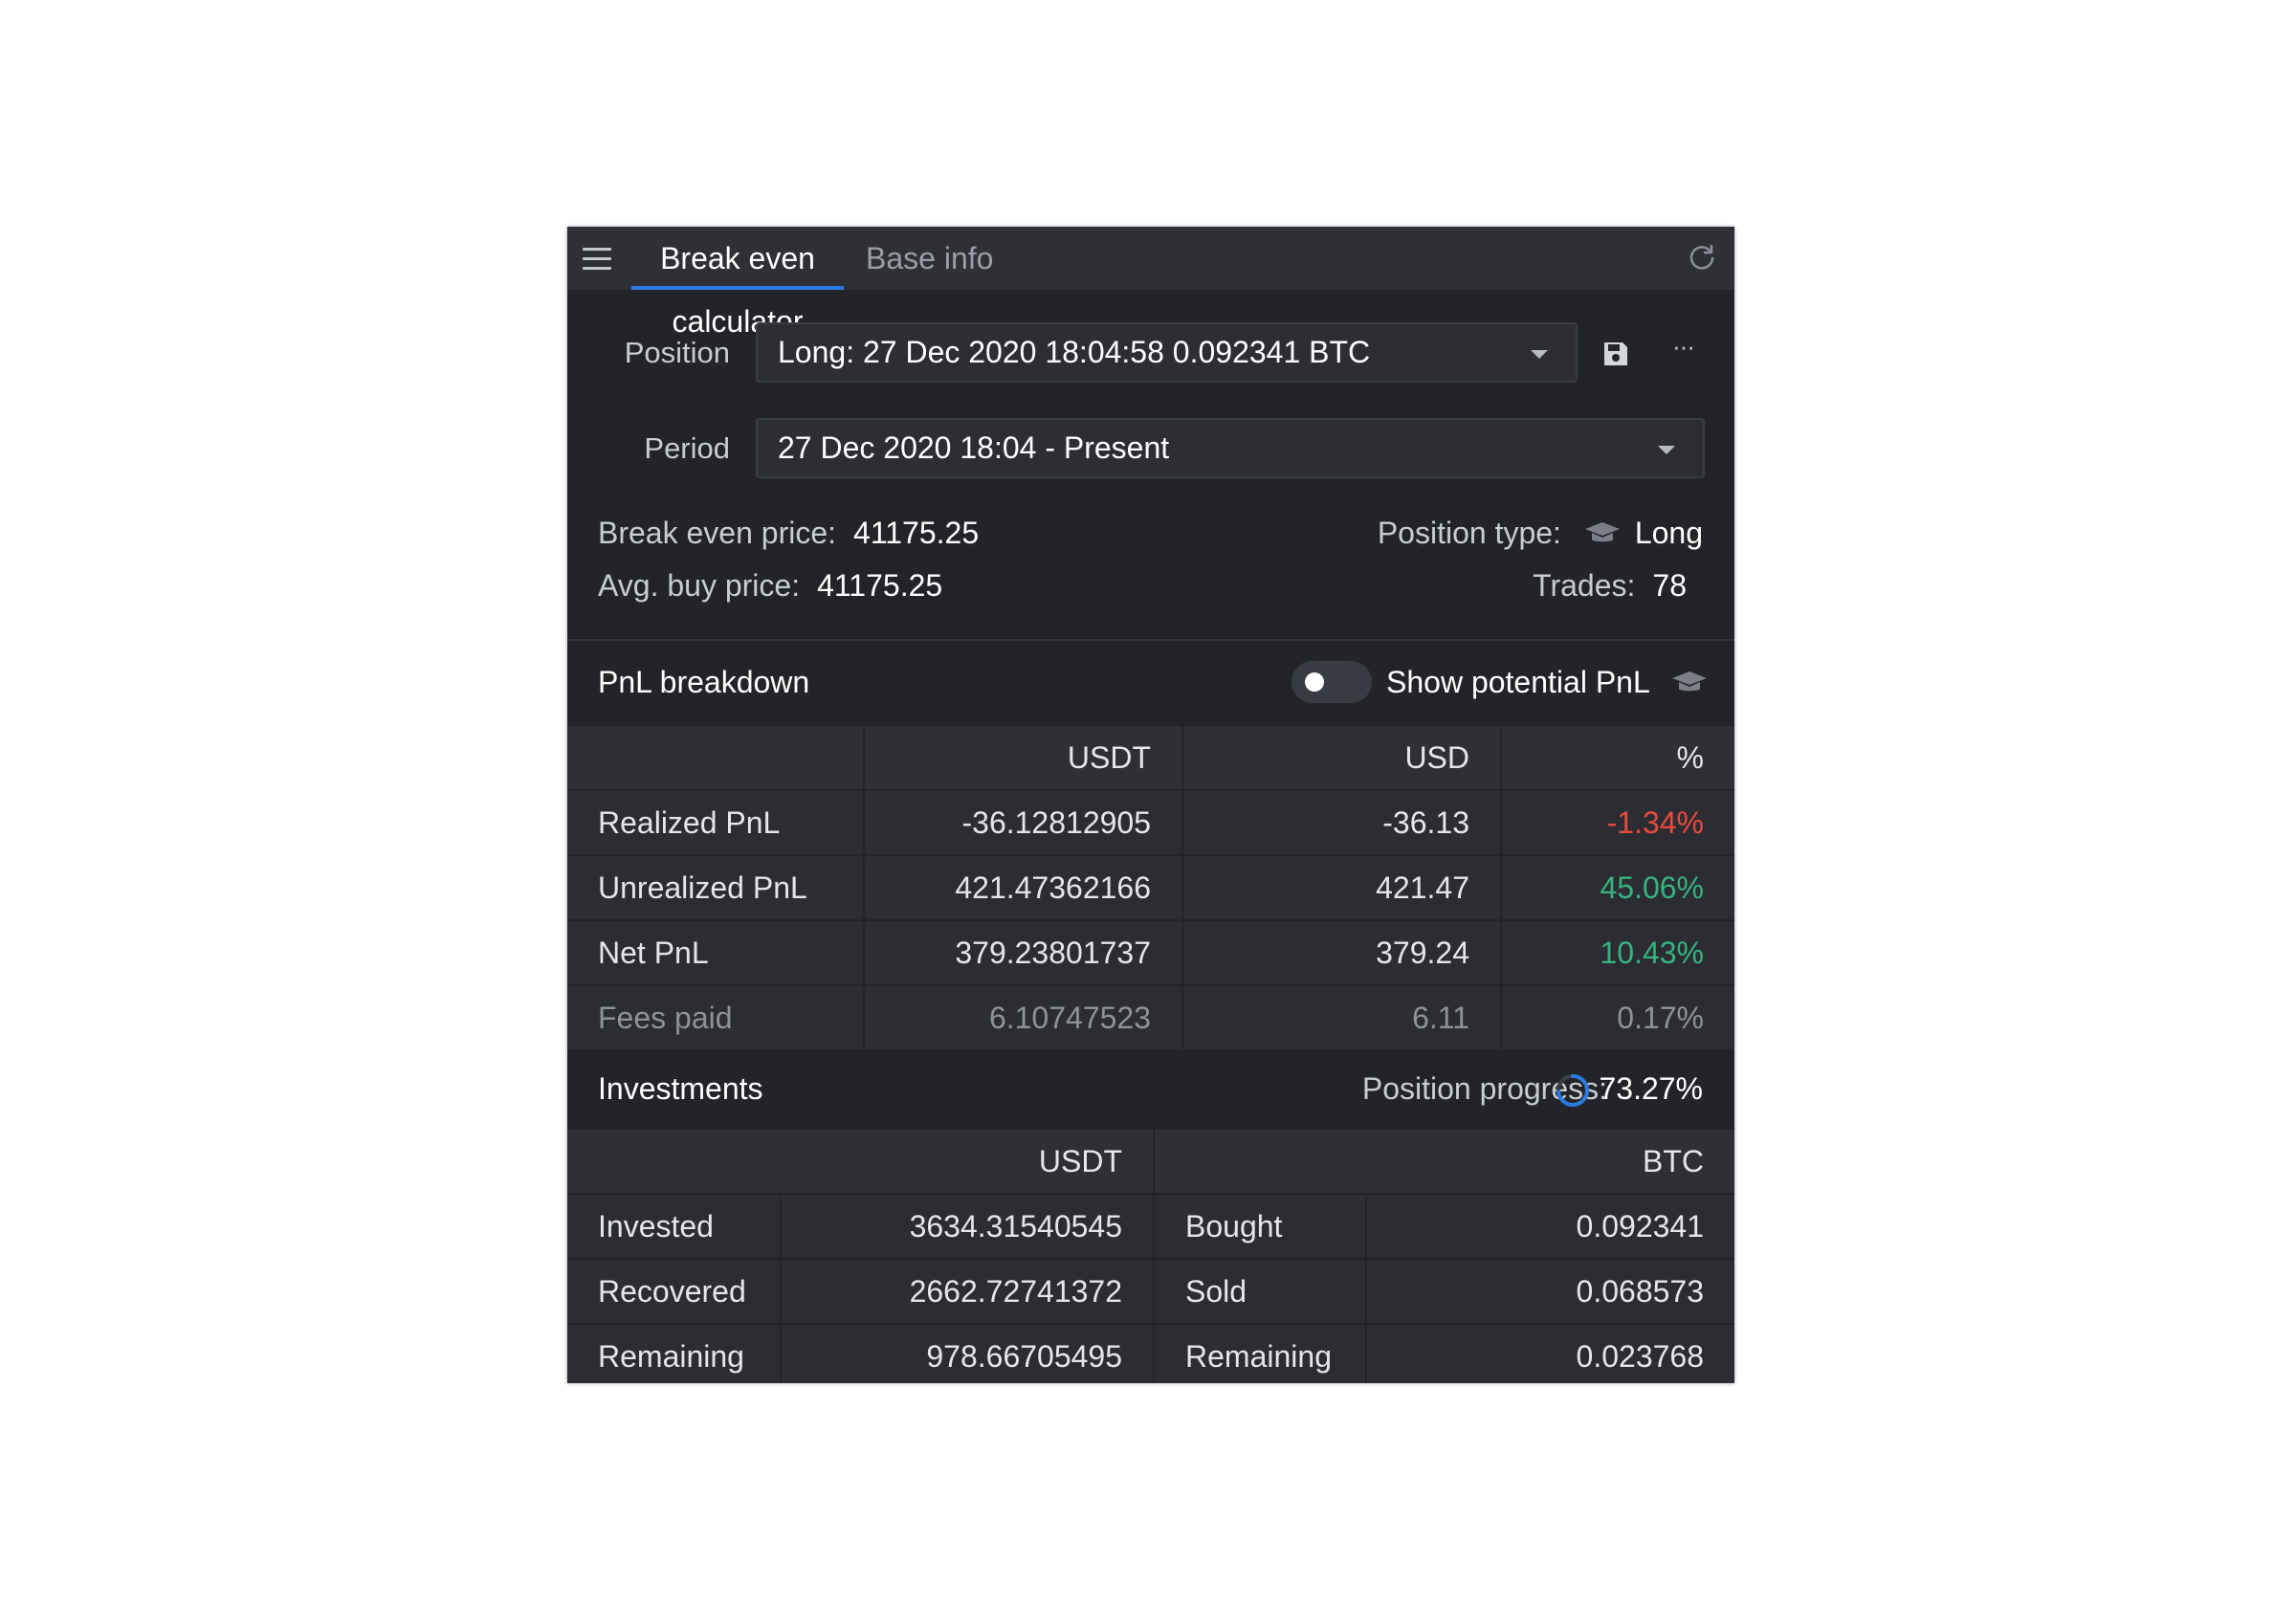 The height and width of the screenshot is (1607, 2296). Describe the element at coordinates (967, 1226) in the screenshot. I see `cell-usdt: 3634.31540545` at that location.